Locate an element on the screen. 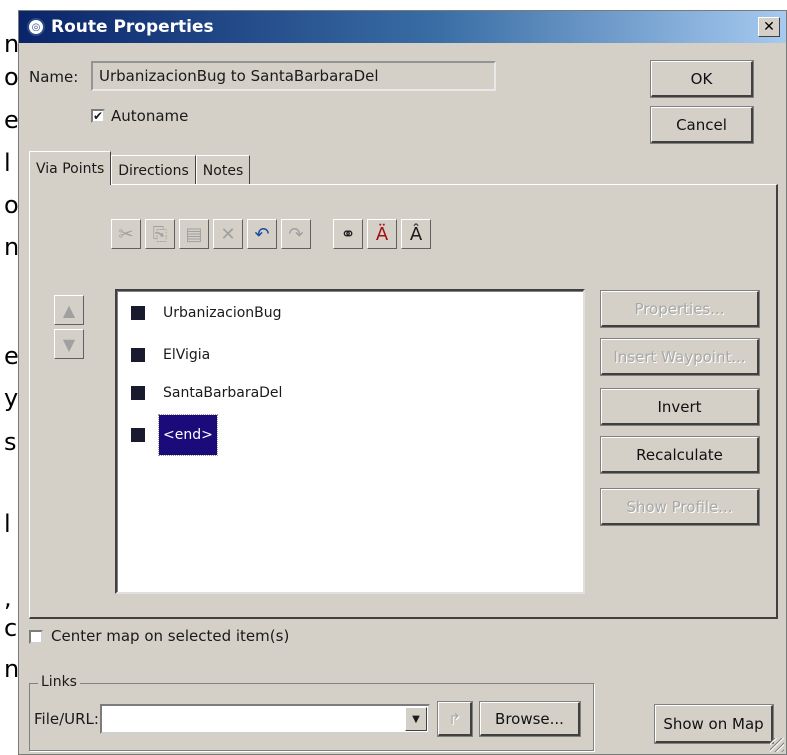  side-letter: s is located at coordinates (10, 442).